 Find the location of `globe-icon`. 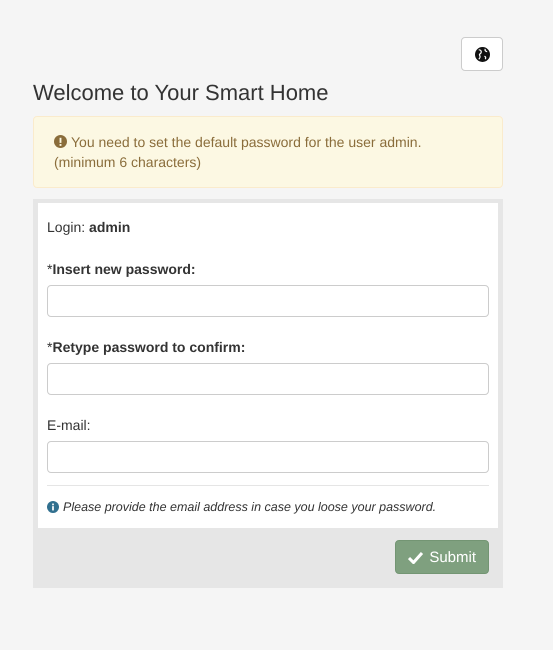

globe-icon is located at coordinates (482, 54).